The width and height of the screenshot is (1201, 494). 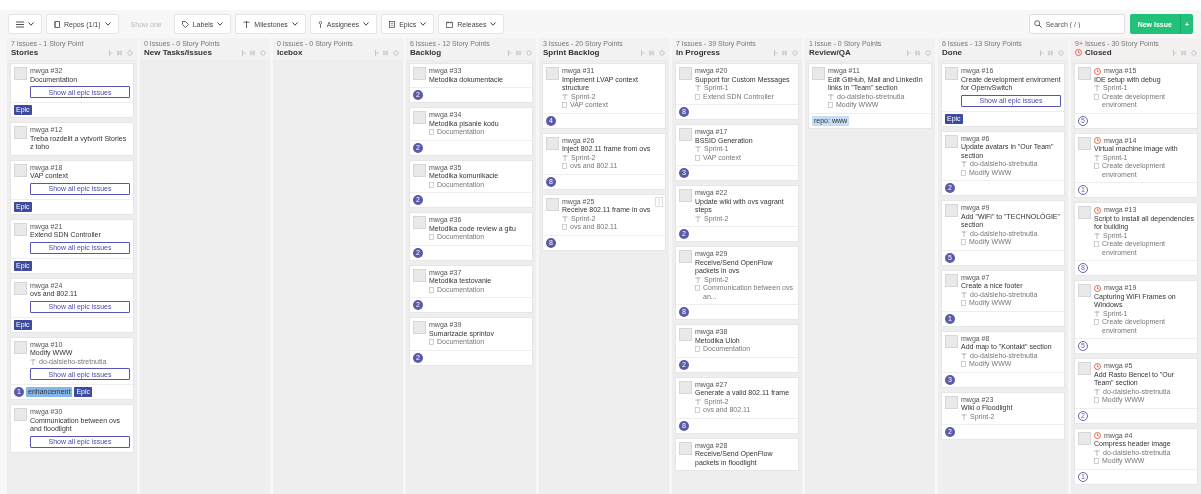 I want to click on view-menu-button, so click(x=25, y=24).